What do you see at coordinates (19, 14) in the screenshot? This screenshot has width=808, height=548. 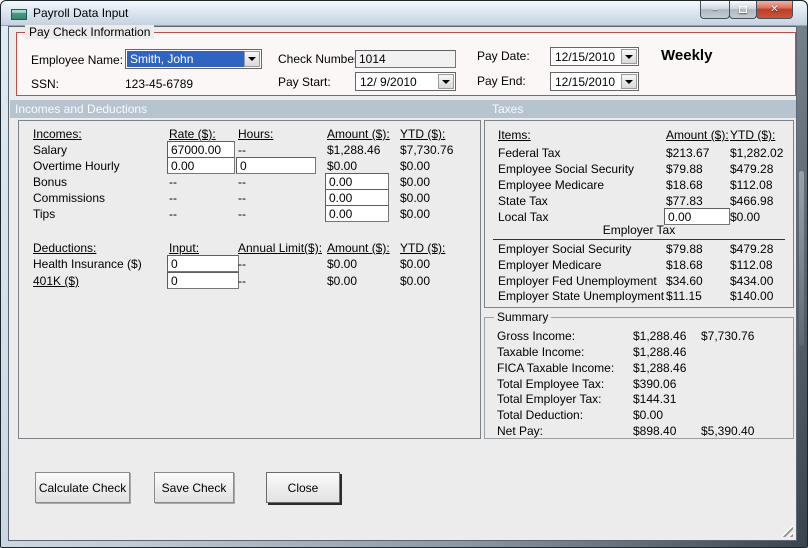 I see `app-icon` at bounding box center [19, 14].